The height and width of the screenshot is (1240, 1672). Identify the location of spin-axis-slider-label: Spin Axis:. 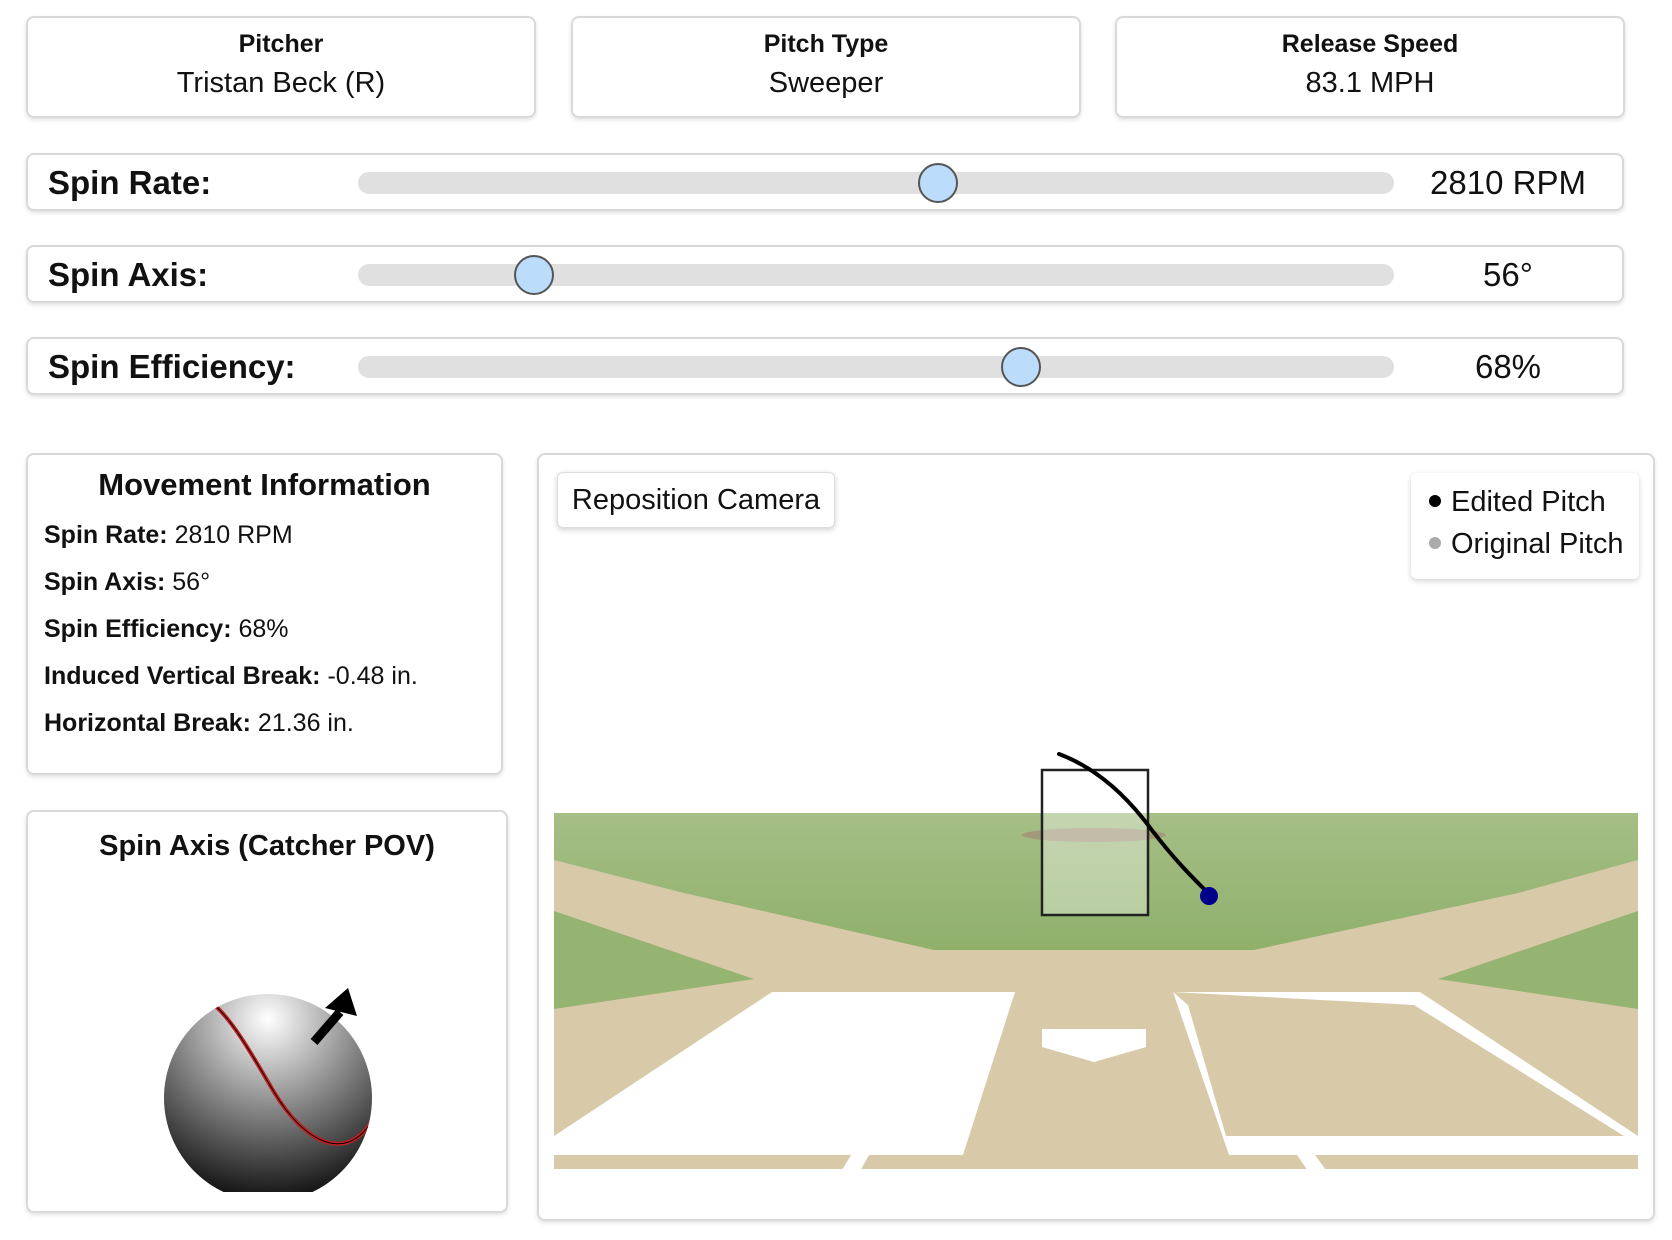
(128, 274).